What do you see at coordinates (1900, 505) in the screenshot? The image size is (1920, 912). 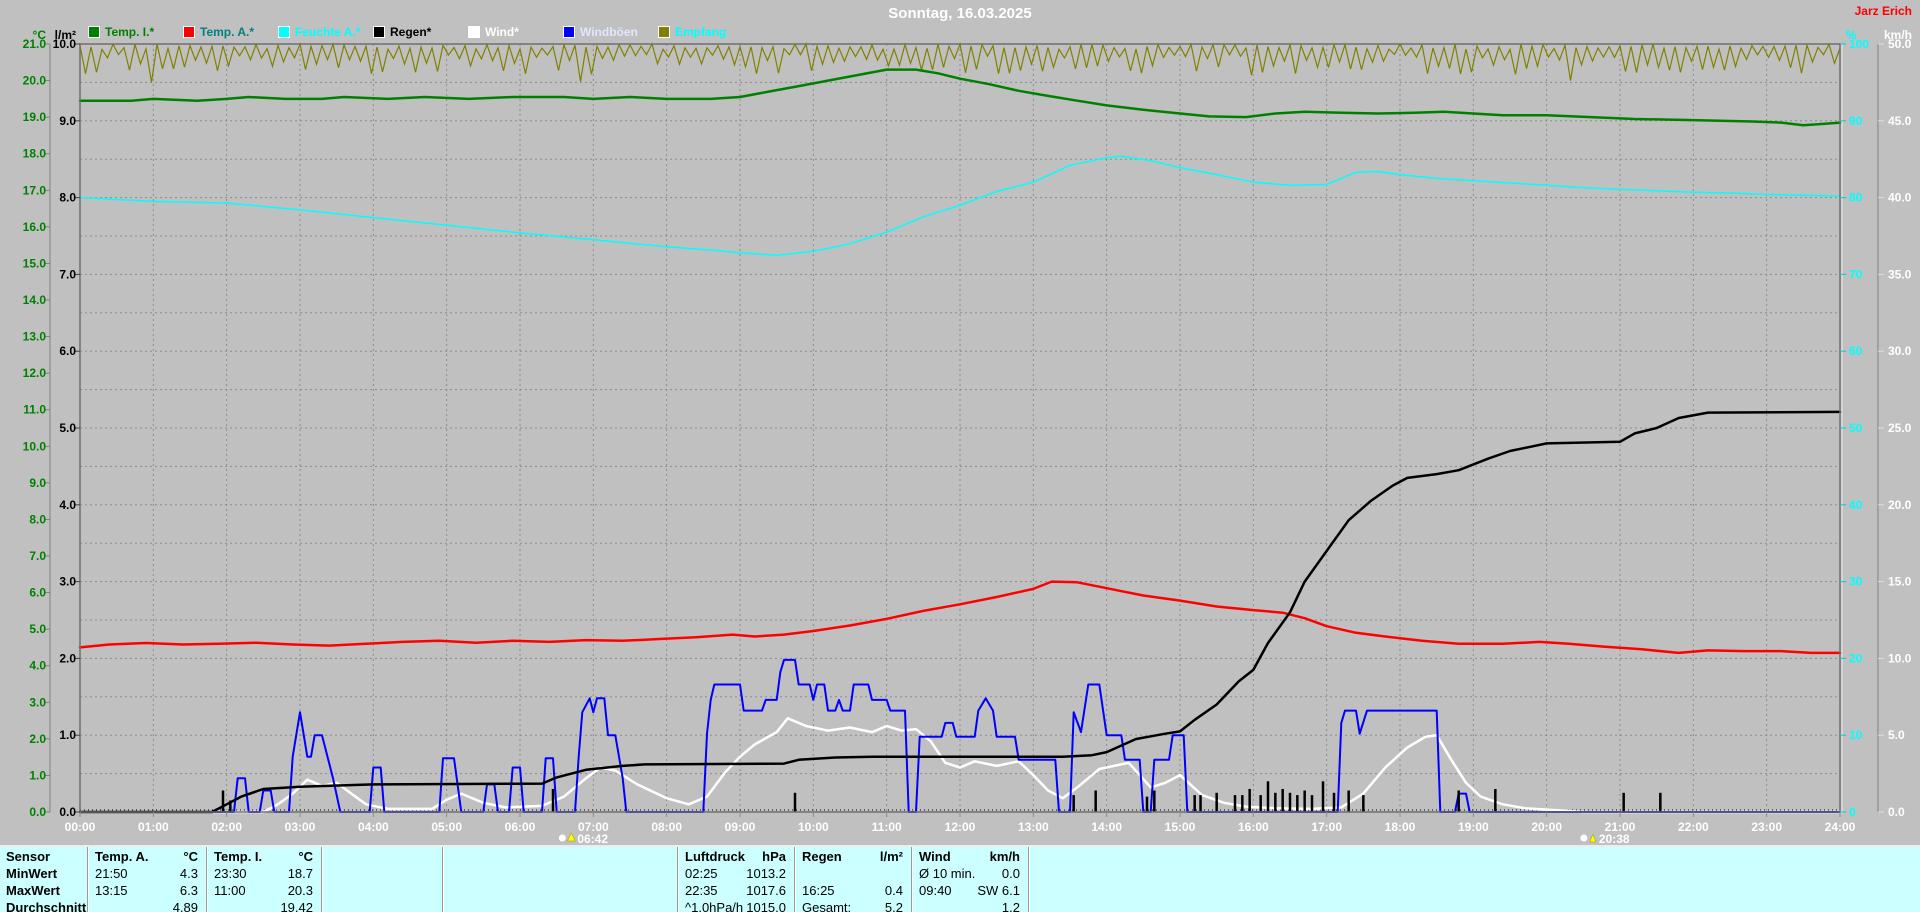 I see `wind-axis-tick-label: 20.0` at bounding box center [1900, 505].